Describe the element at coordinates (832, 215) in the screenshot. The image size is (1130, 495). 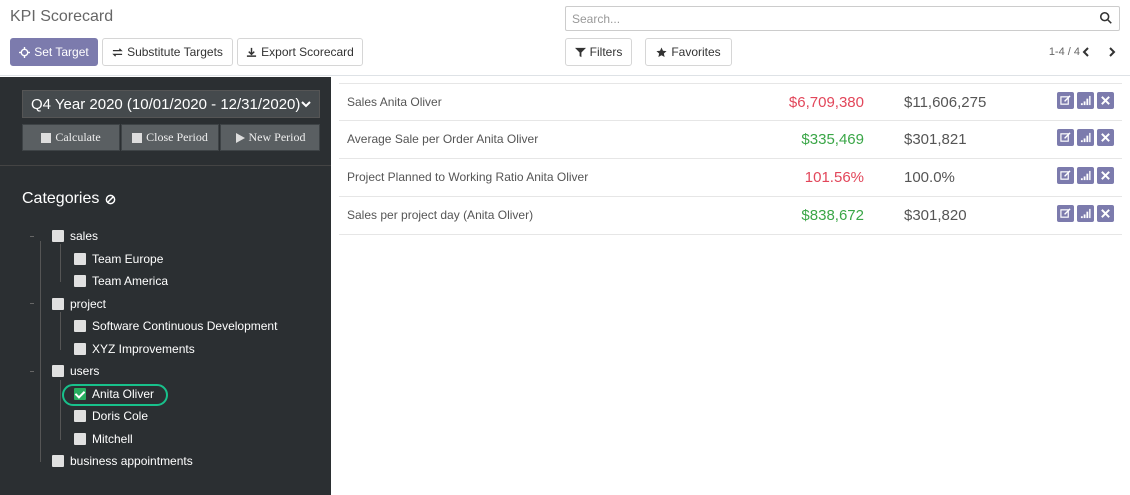
I see `kpi-actual: $838,672` at that location.